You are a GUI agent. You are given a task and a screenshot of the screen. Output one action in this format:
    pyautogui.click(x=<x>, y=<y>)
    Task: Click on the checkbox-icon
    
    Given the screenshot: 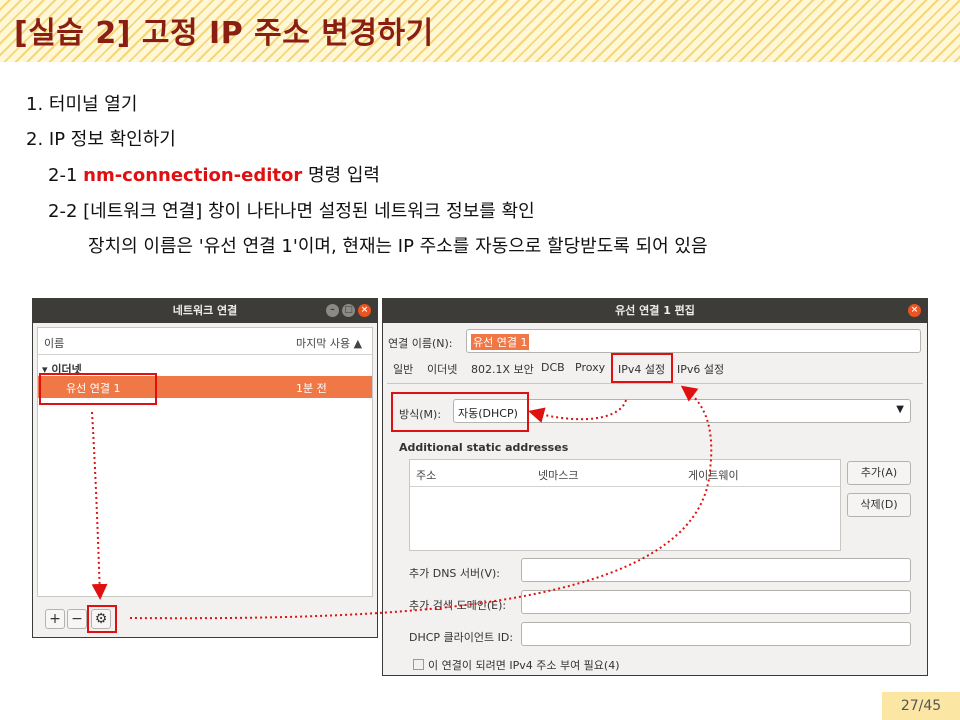 What is the action you would take?
    pyautogui.click(x=418, y=664)
    